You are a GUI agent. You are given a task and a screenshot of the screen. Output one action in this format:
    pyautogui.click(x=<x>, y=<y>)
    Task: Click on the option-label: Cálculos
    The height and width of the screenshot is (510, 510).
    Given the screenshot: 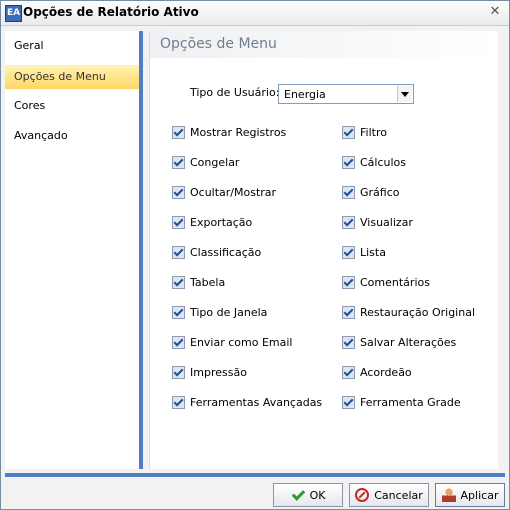 What is the action you would take?
    pyautogui.click(x=383, y=162)
    